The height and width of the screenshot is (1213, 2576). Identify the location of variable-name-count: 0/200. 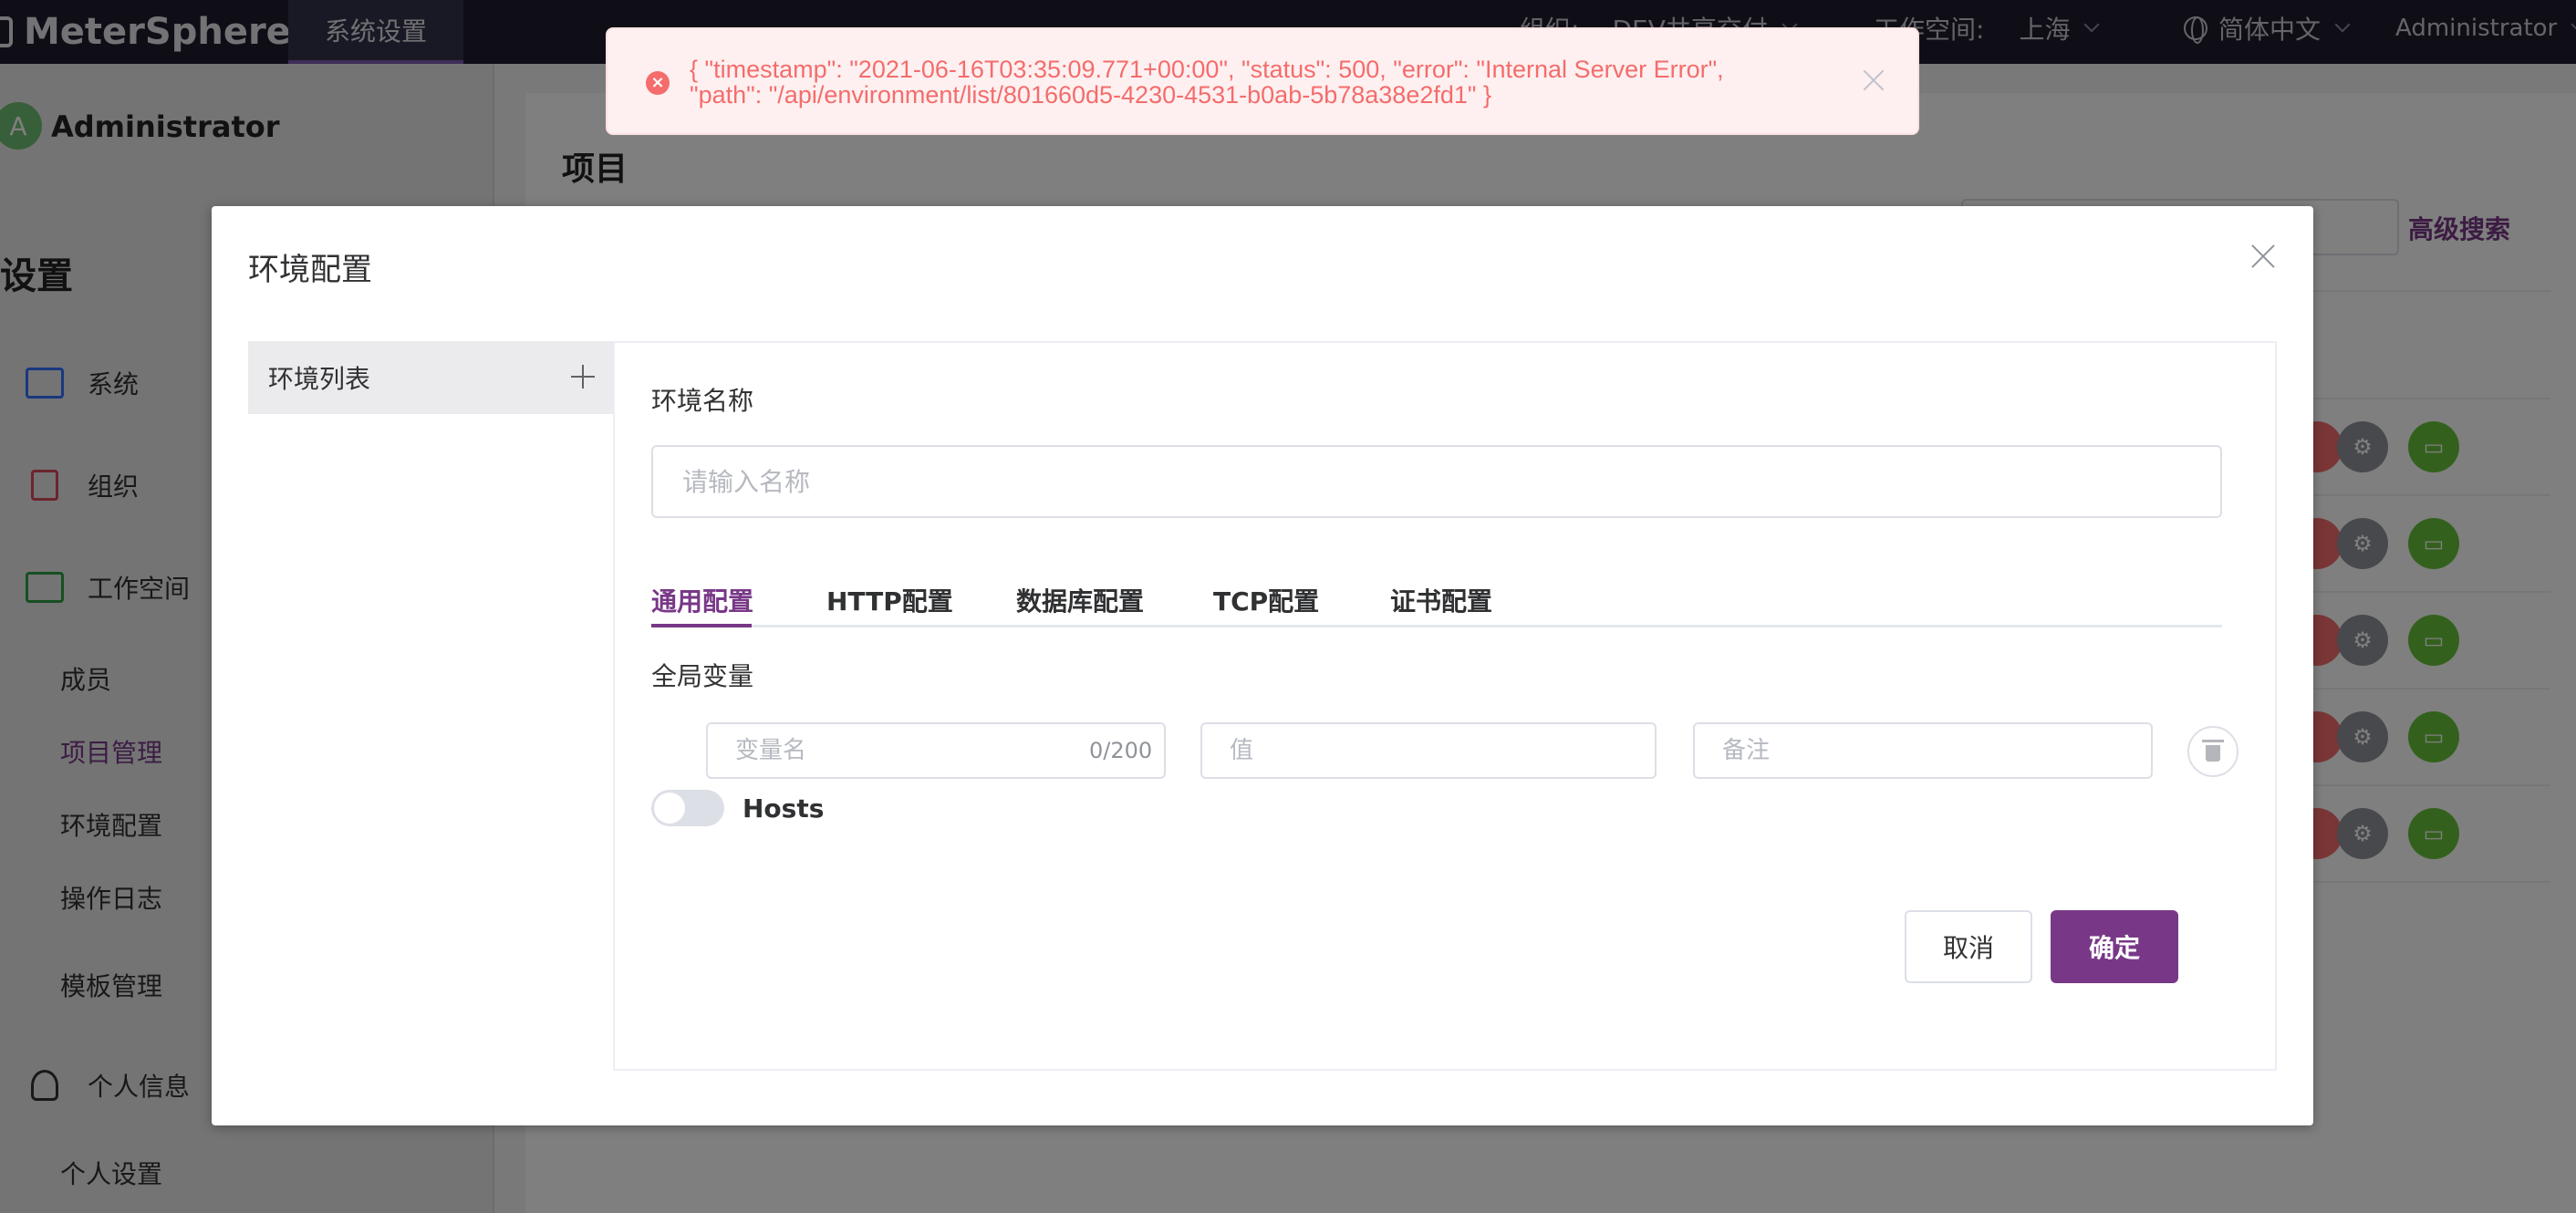
(1121, 750).